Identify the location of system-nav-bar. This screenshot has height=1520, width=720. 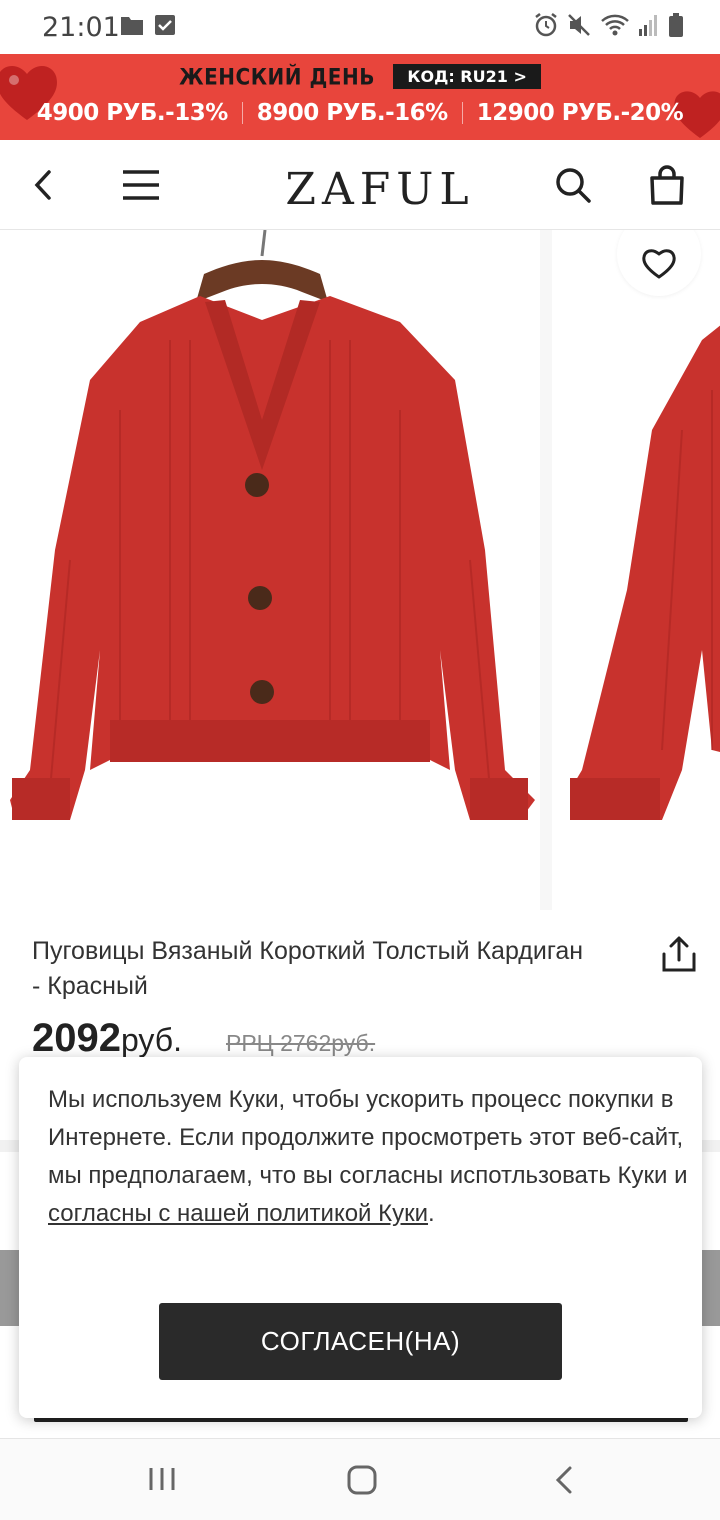
(360, 1479).